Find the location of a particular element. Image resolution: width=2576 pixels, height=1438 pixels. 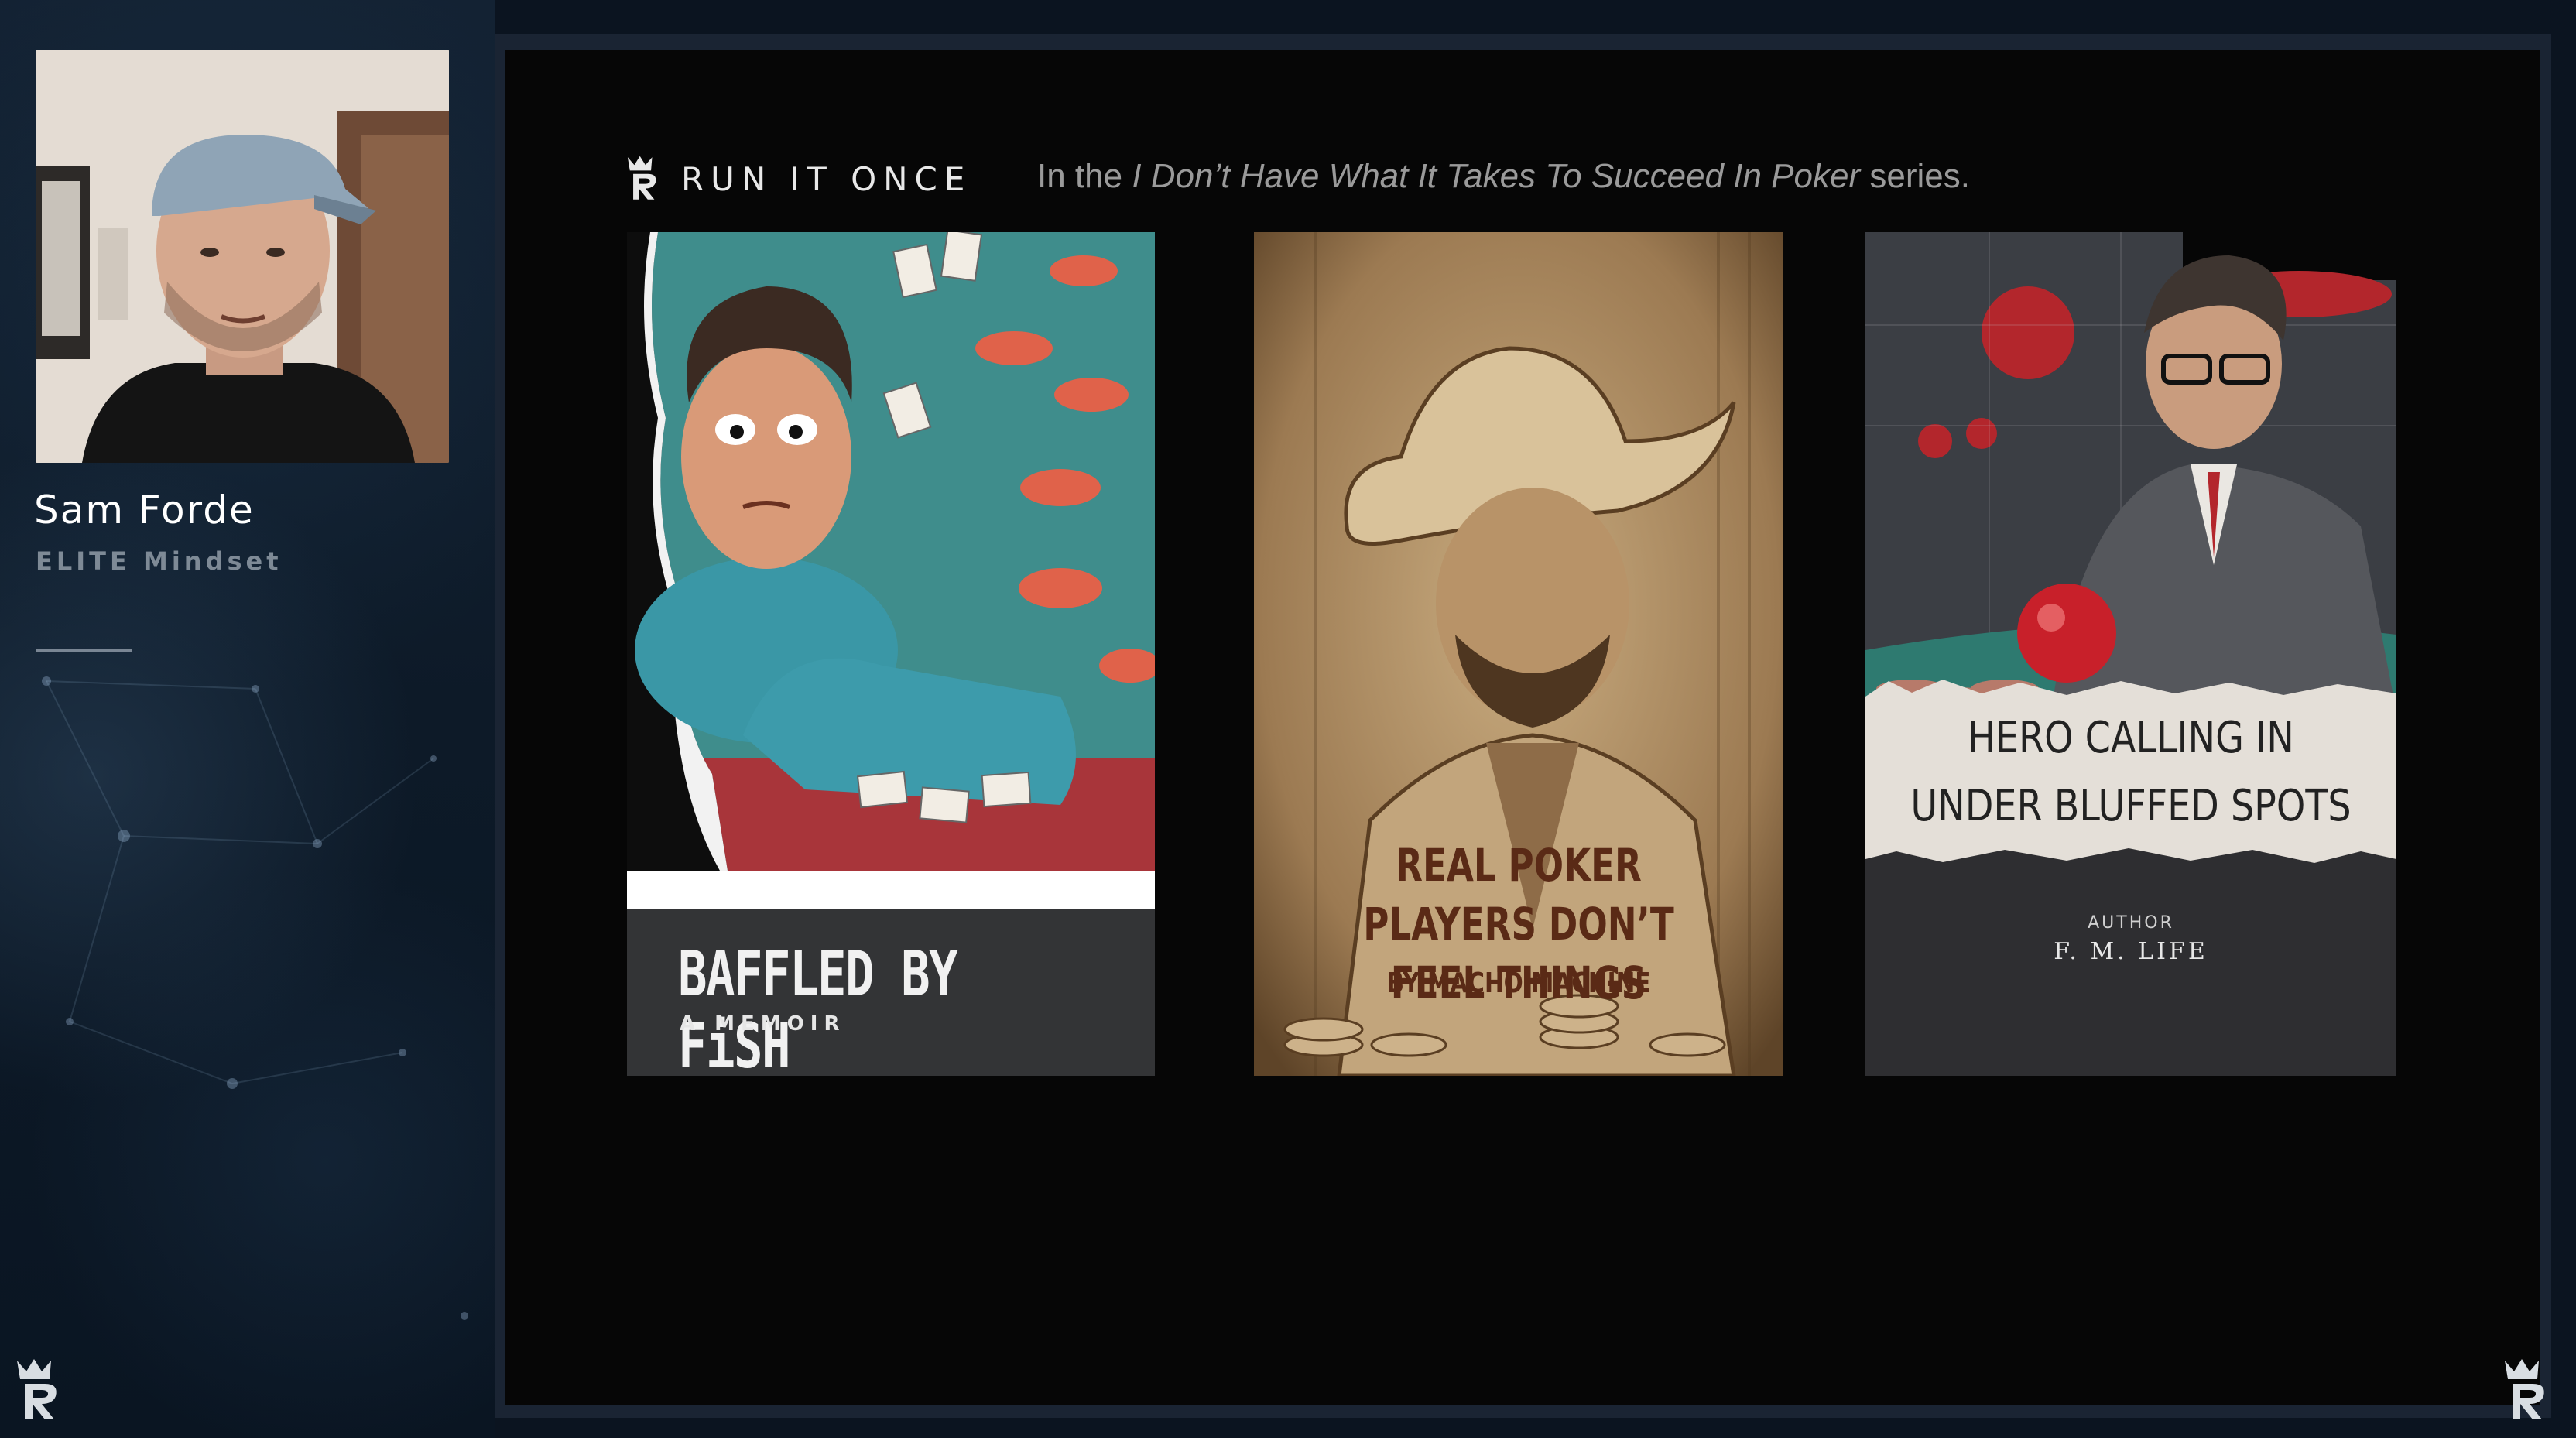

sidebar-divider is located at coordinates (84, 650).